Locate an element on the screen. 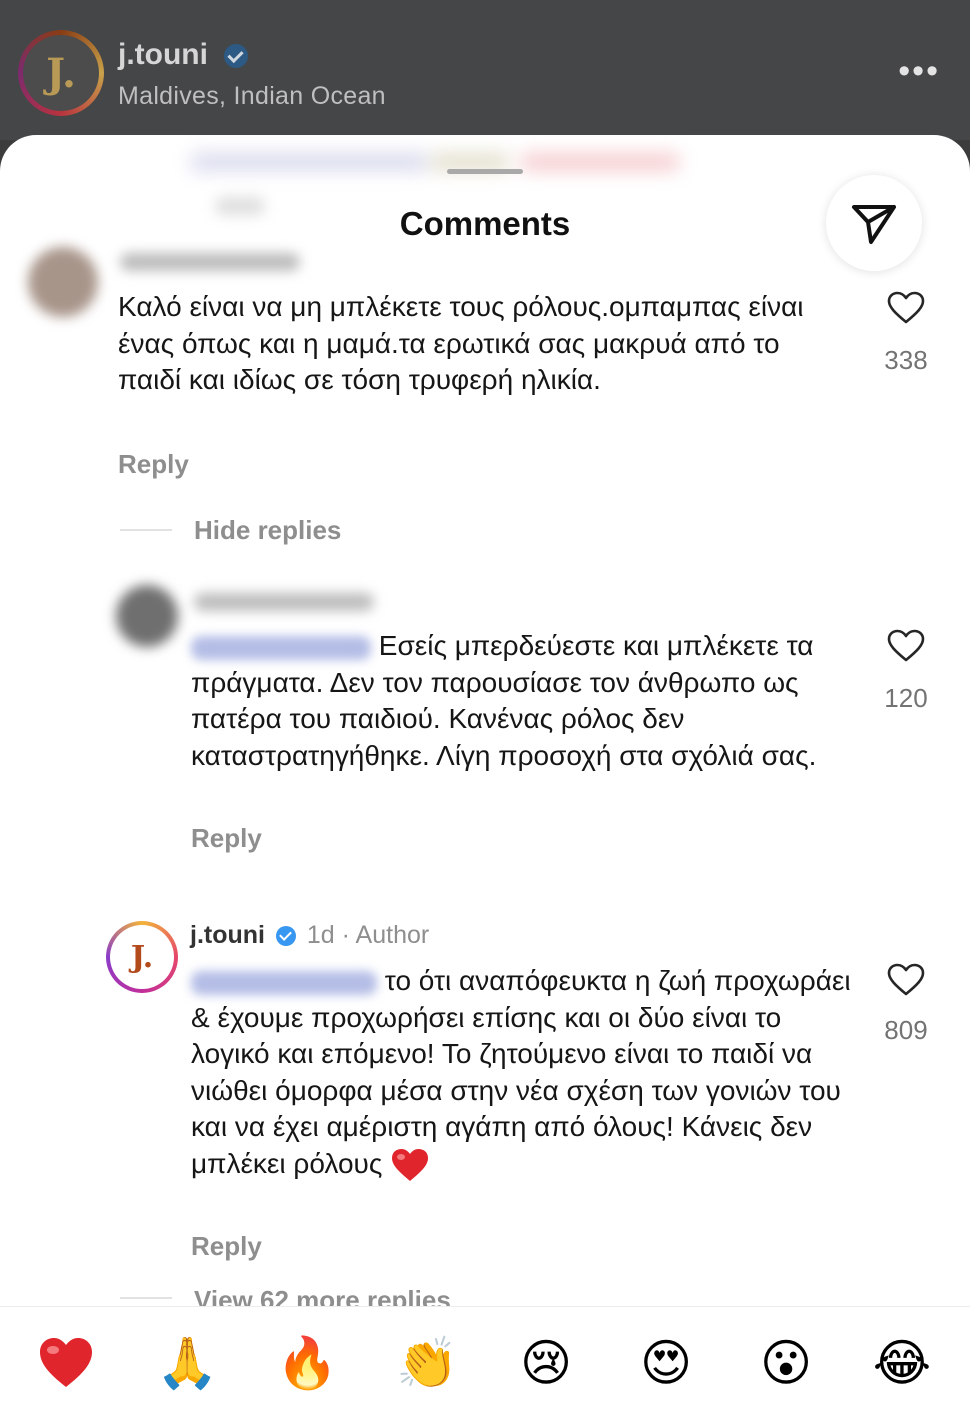 The image size is (970, 1426). comment-time: 1d is located at coordinates (320, 935).